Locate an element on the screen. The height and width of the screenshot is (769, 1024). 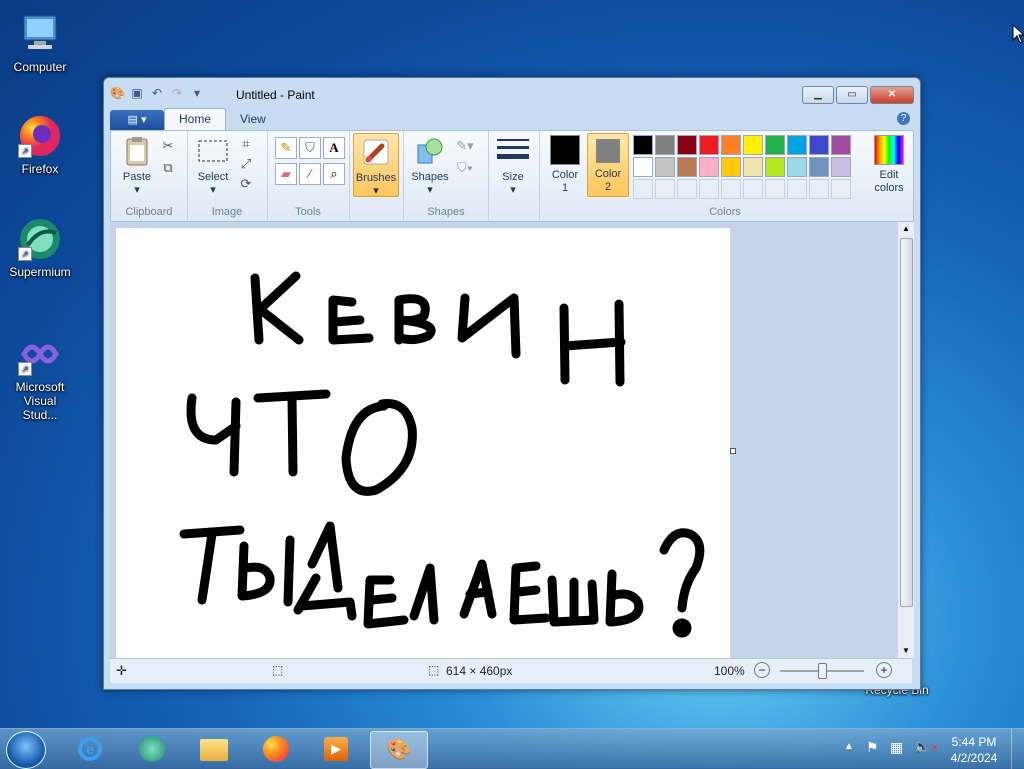
taskbar-explorer is located at coordinates (214, 749).